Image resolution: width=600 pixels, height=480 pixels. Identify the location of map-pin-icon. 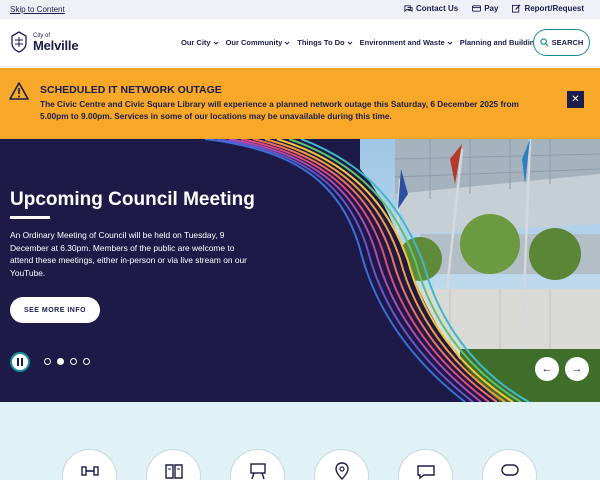
(341, 471).